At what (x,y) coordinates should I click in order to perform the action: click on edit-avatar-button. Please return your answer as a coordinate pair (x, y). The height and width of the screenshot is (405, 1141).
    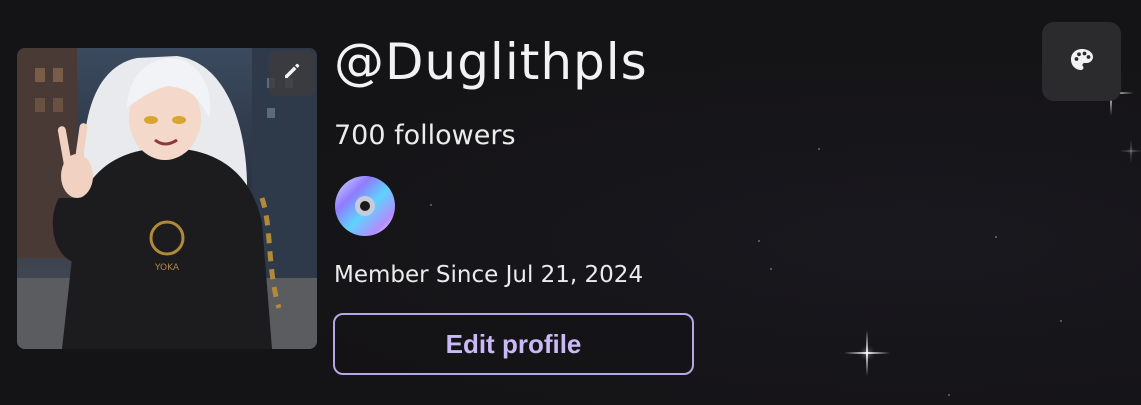
    Looking at the image, I should click on (292, 73).